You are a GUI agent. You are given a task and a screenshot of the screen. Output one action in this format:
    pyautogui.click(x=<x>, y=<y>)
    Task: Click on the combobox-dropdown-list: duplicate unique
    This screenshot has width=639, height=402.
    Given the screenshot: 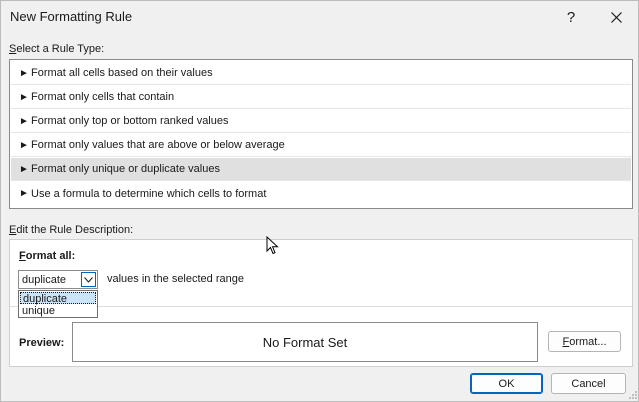 What is the action you would take?
    pyautogui.click(x=58, y=304)
    